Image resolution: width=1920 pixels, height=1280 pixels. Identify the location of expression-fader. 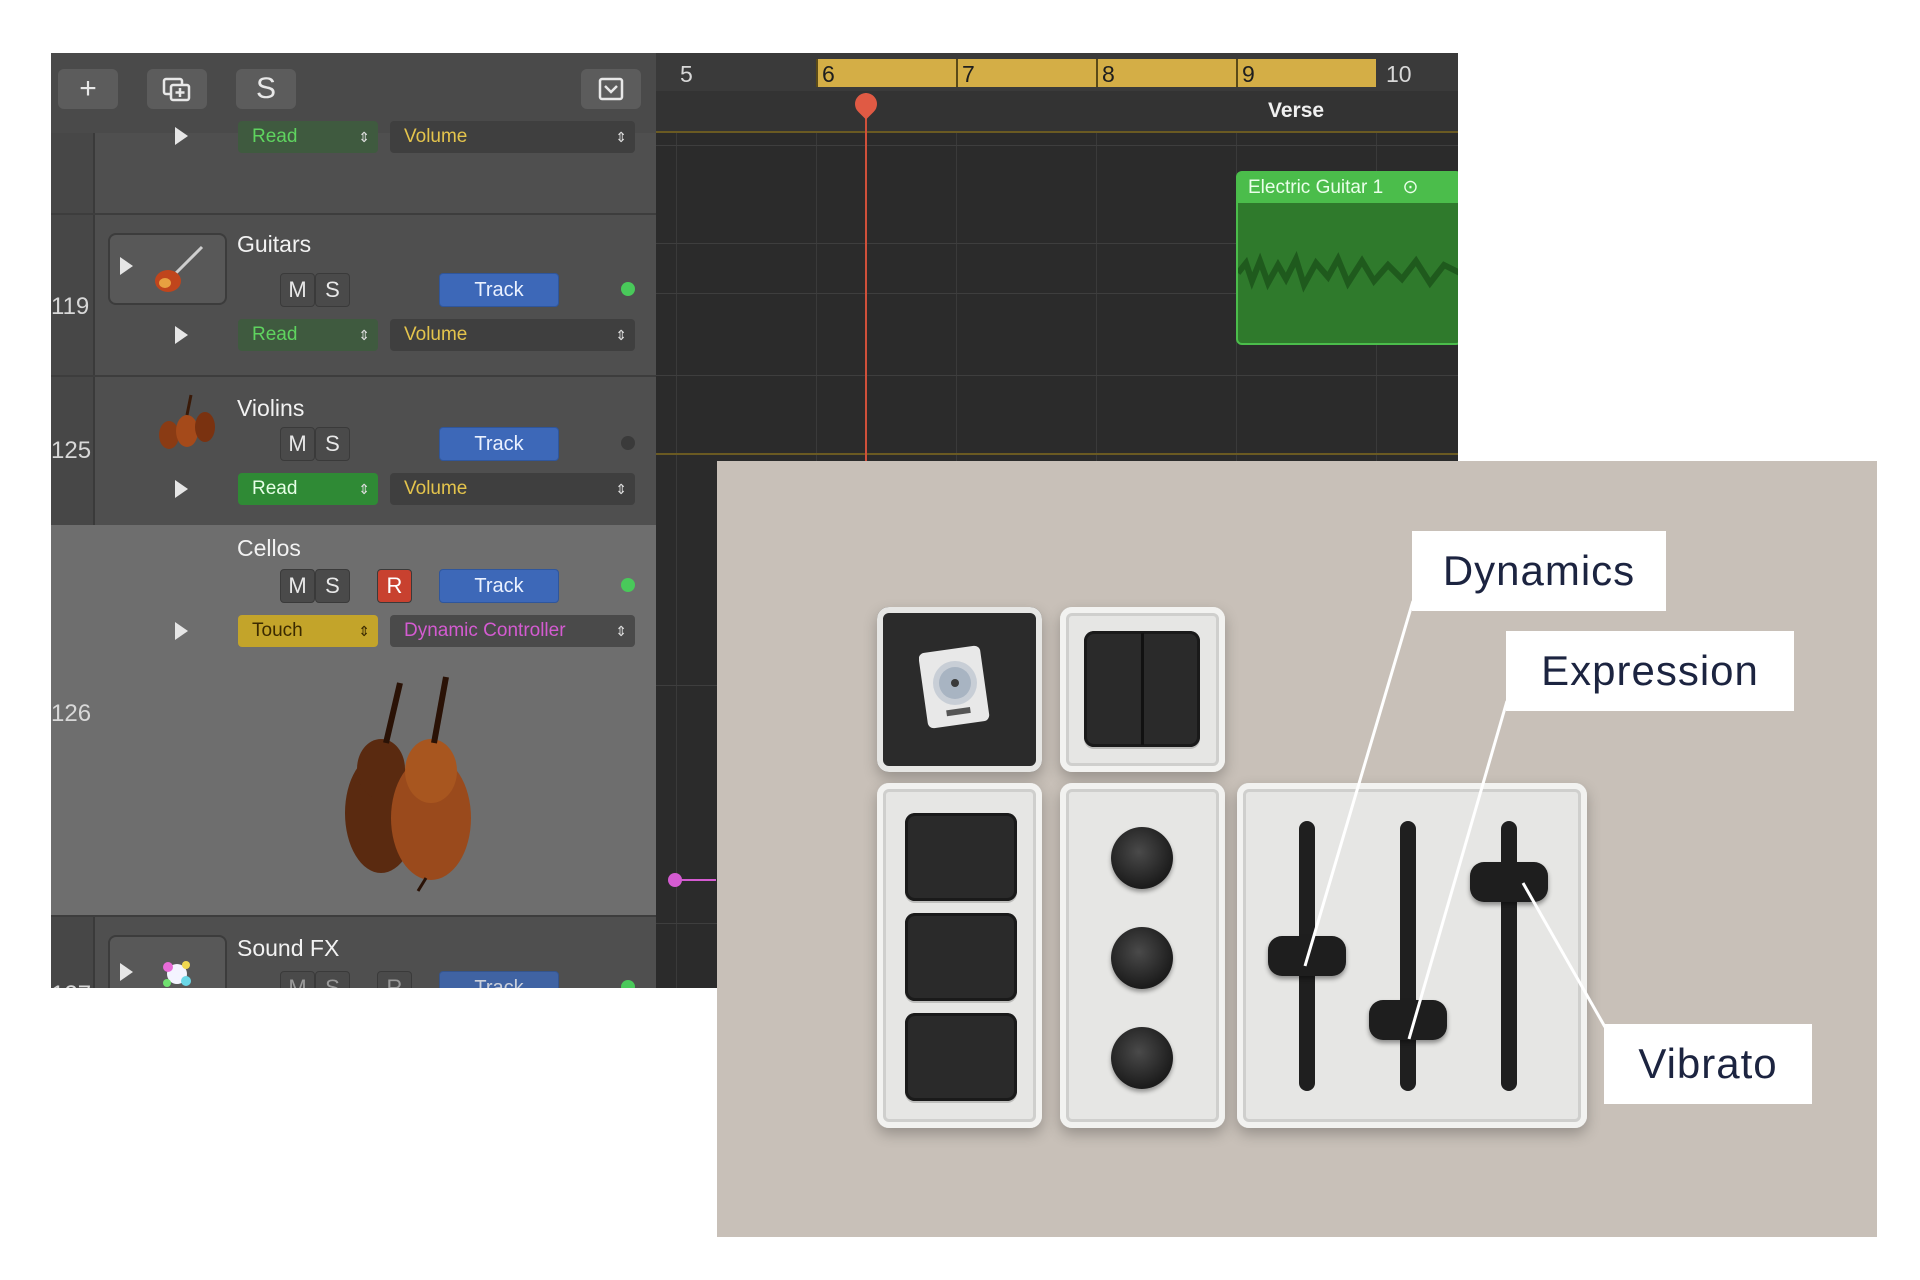
(1408, 1020).